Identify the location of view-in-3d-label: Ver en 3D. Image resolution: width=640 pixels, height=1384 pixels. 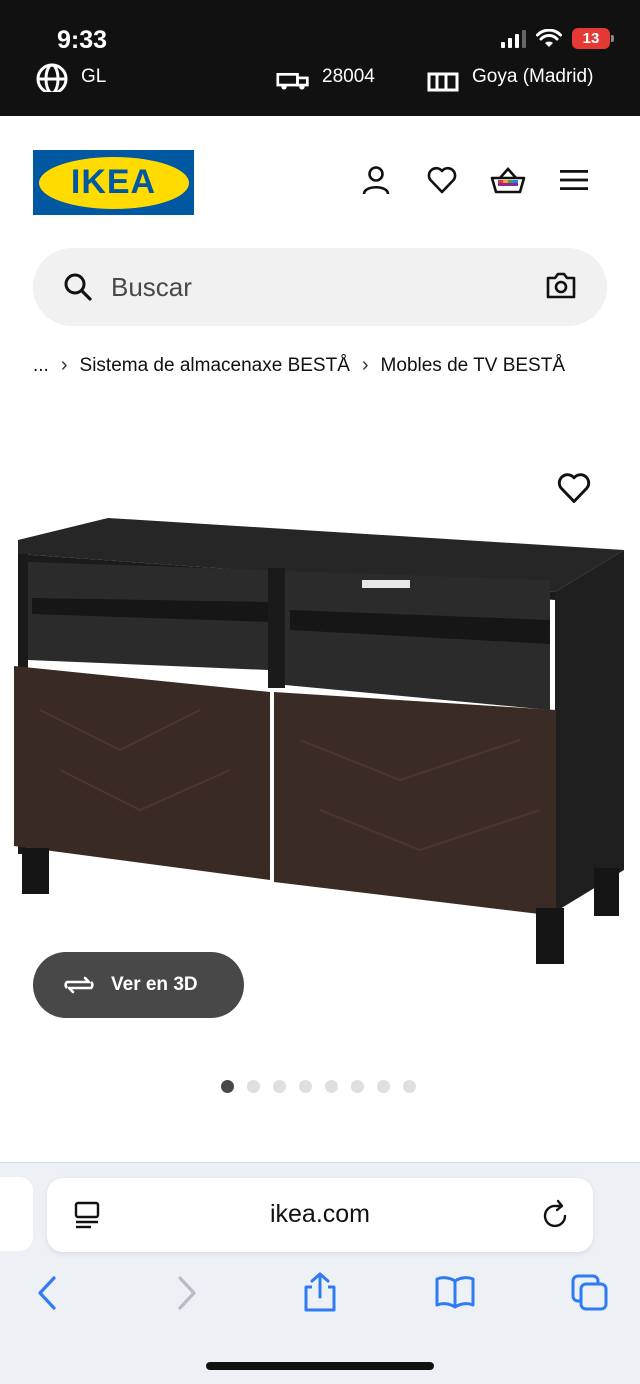
(154, 984).